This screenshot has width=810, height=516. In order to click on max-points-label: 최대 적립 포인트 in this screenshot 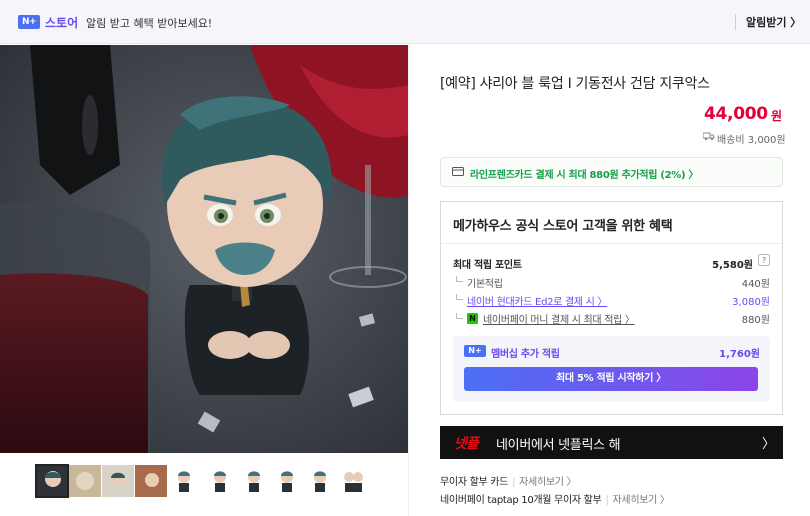, I will do `click(487, 265)`.